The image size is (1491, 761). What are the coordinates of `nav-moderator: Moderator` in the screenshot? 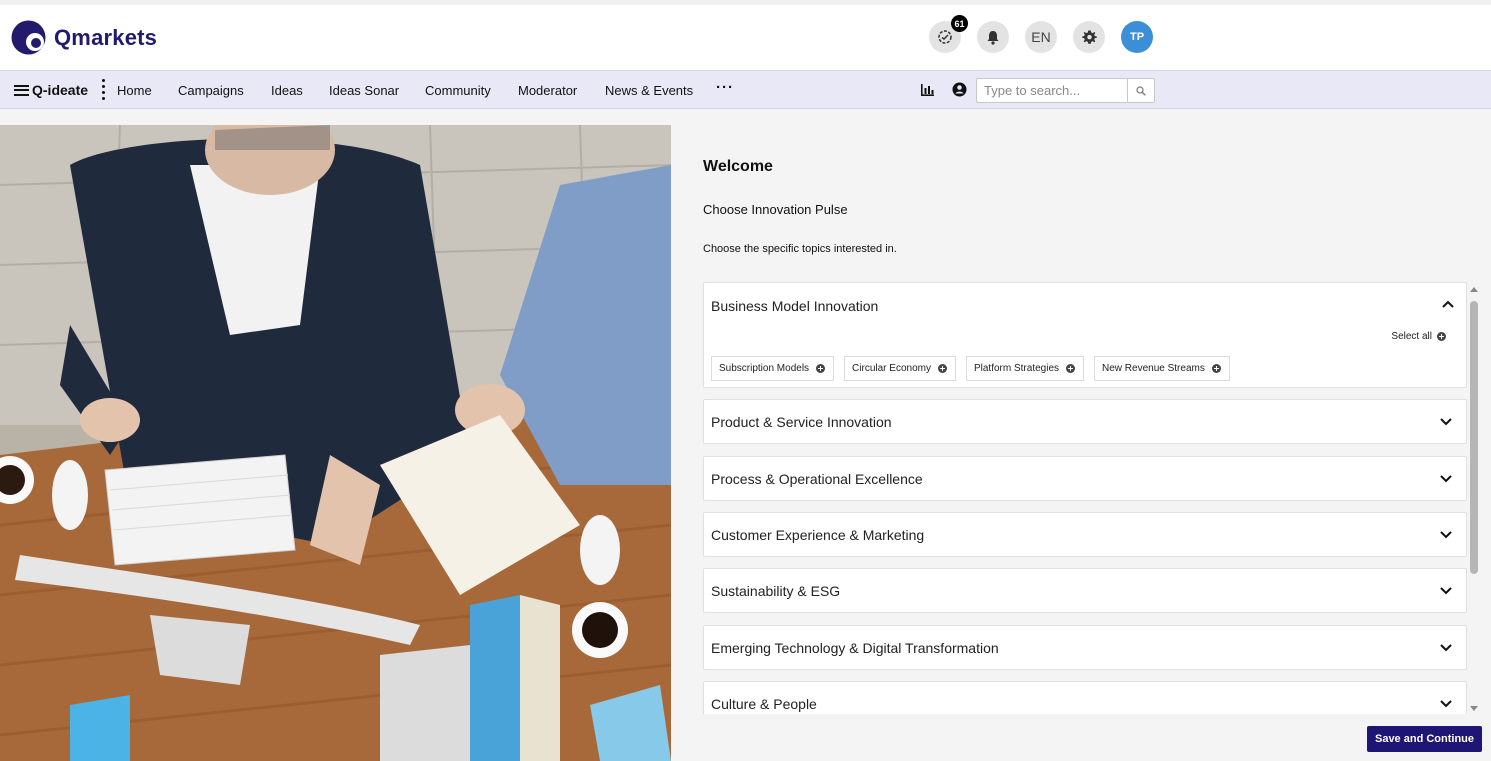 It's located at (547, 90).